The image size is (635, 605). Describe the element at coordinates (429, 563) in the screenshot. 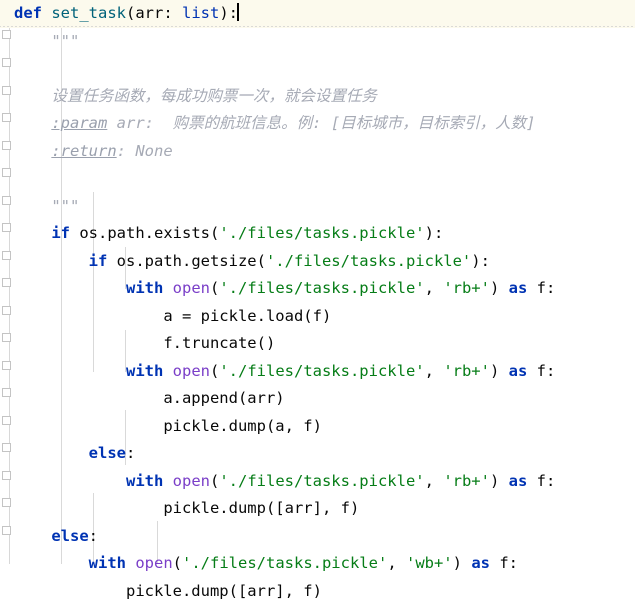

I see `code-token-str: 'wb+'` at that location.